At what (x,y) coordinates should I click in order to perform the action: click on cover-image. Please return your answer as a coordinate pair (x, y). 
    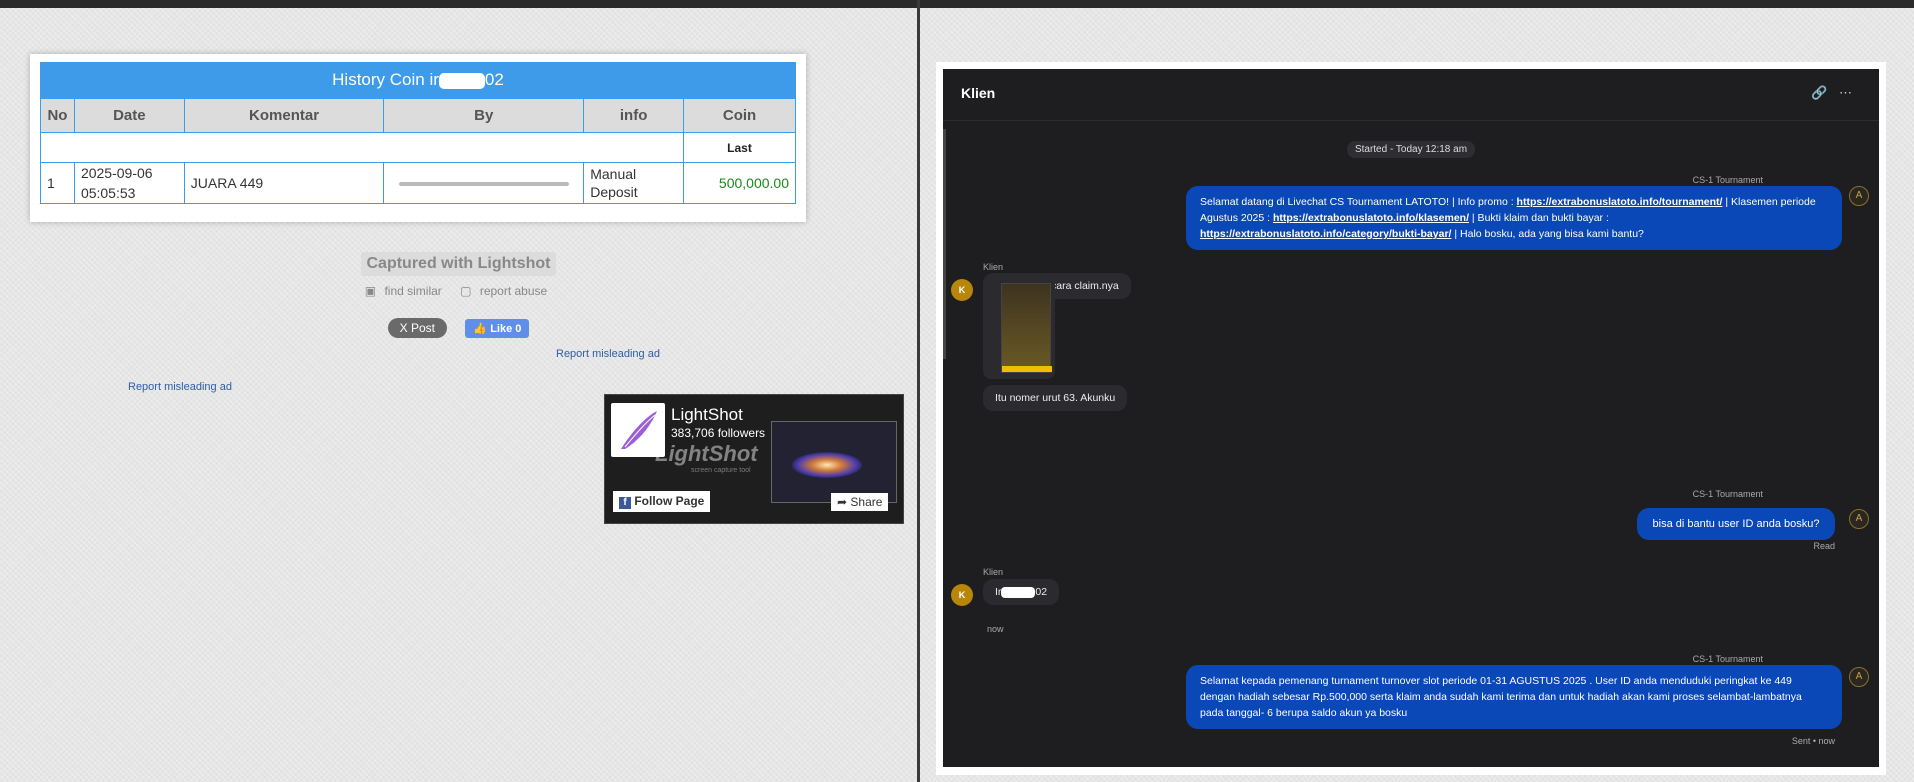
    Looking at the image, I should click on (834, 462).